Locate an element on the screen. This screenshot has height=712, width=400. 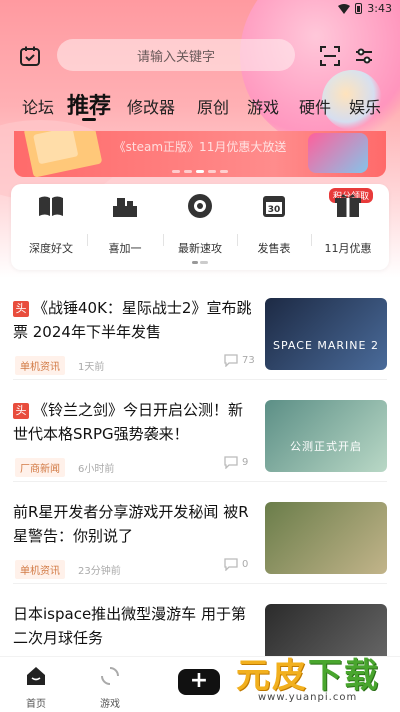
news-card: 日本ispace推出微型漫游车 用于第二次月球任务 is located at coordinates (200, 620).